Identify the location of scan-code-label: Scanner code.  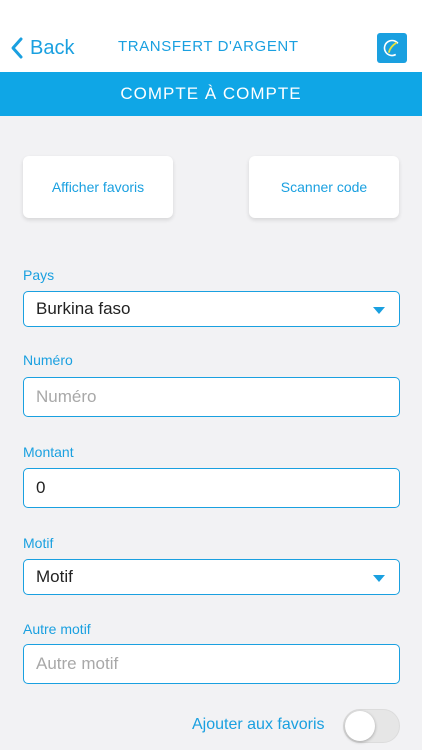
(324, 187).